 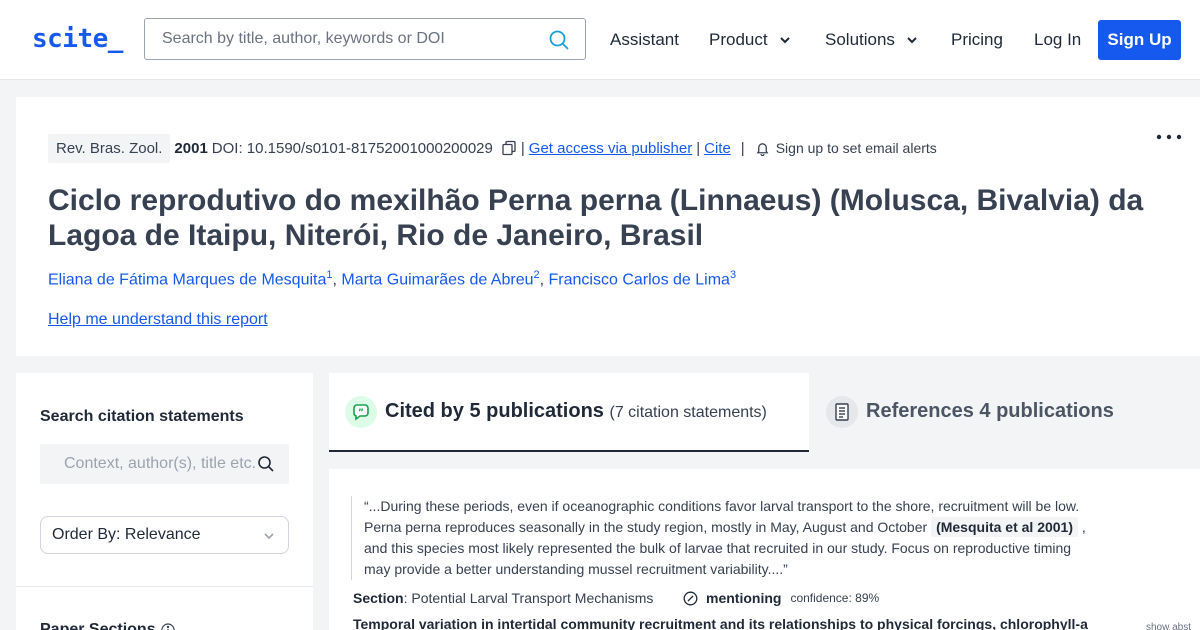 What do you see at coordinates (107, 625) in the screenshot?
I see `paper-sections-heading: Paper Sections` at bounding box center [107, 625].